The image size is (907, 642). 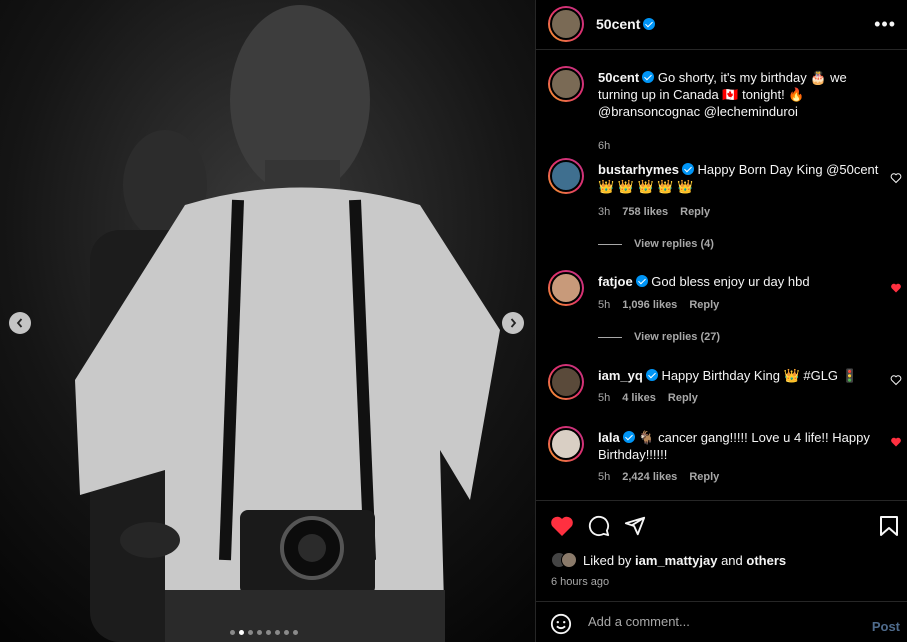 I want to click on comment-likes: 4 likes, so click(x=639, y=398).